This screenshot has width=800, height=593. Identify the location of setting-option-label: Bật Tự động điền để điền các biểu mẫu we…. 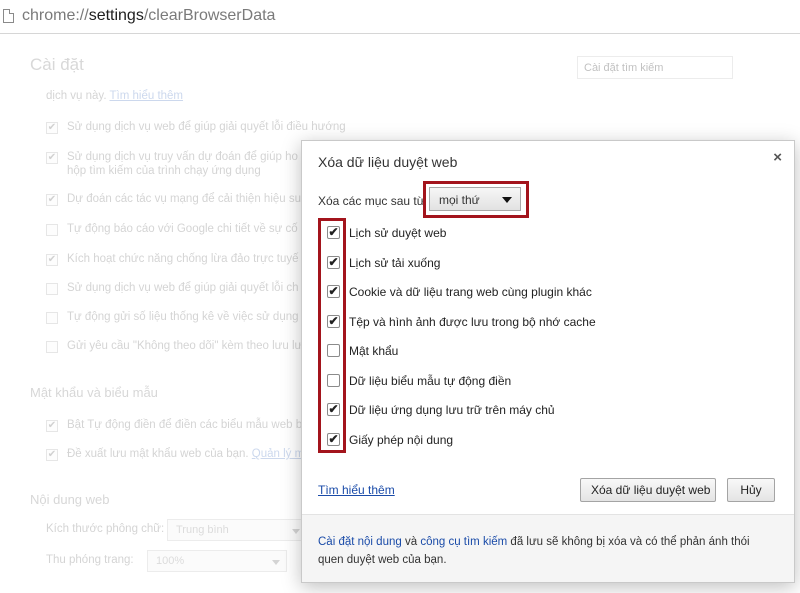
(185, 425).